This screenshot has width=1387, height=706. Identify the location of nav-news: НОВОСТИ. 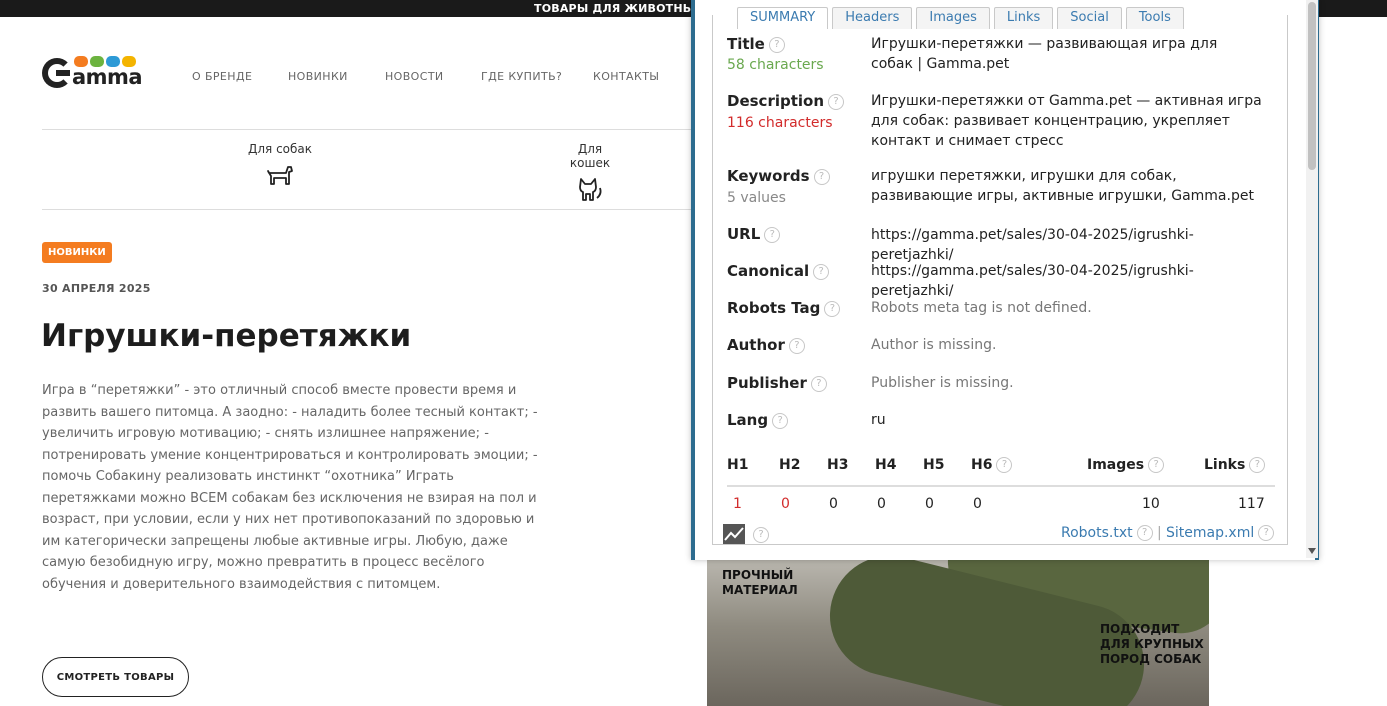
(414, 76).